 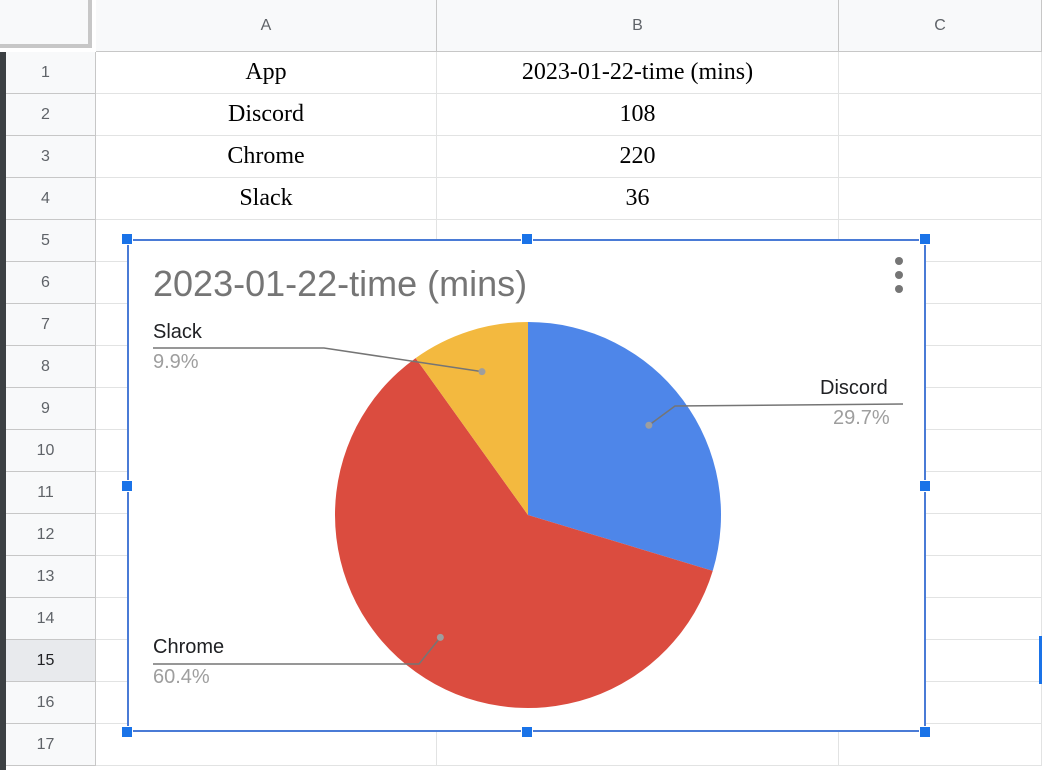 What do you see at coordinates (48, 745) in the screenshot?
I see `row-header-17: 17` at bounding box center [48, 745].